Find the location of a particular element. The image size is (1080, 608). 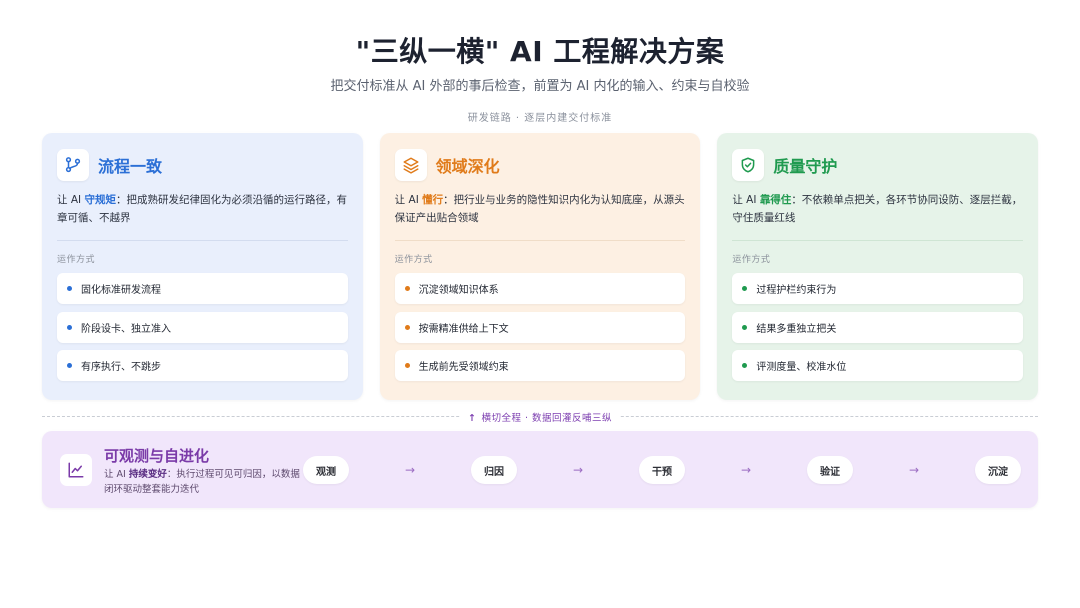

desc-keyword: 守规矩 is located at coordinates (100, 200).